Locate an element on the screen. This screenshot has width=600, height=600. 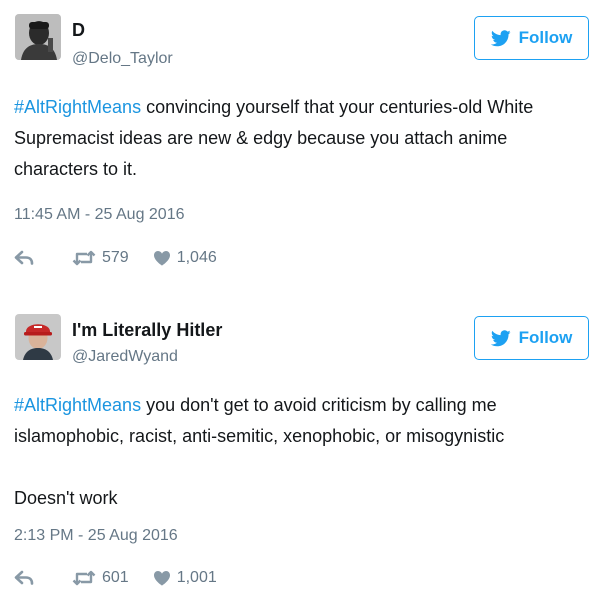
tweet-actions: 579 1,046 is located at coordinates (115, 258).